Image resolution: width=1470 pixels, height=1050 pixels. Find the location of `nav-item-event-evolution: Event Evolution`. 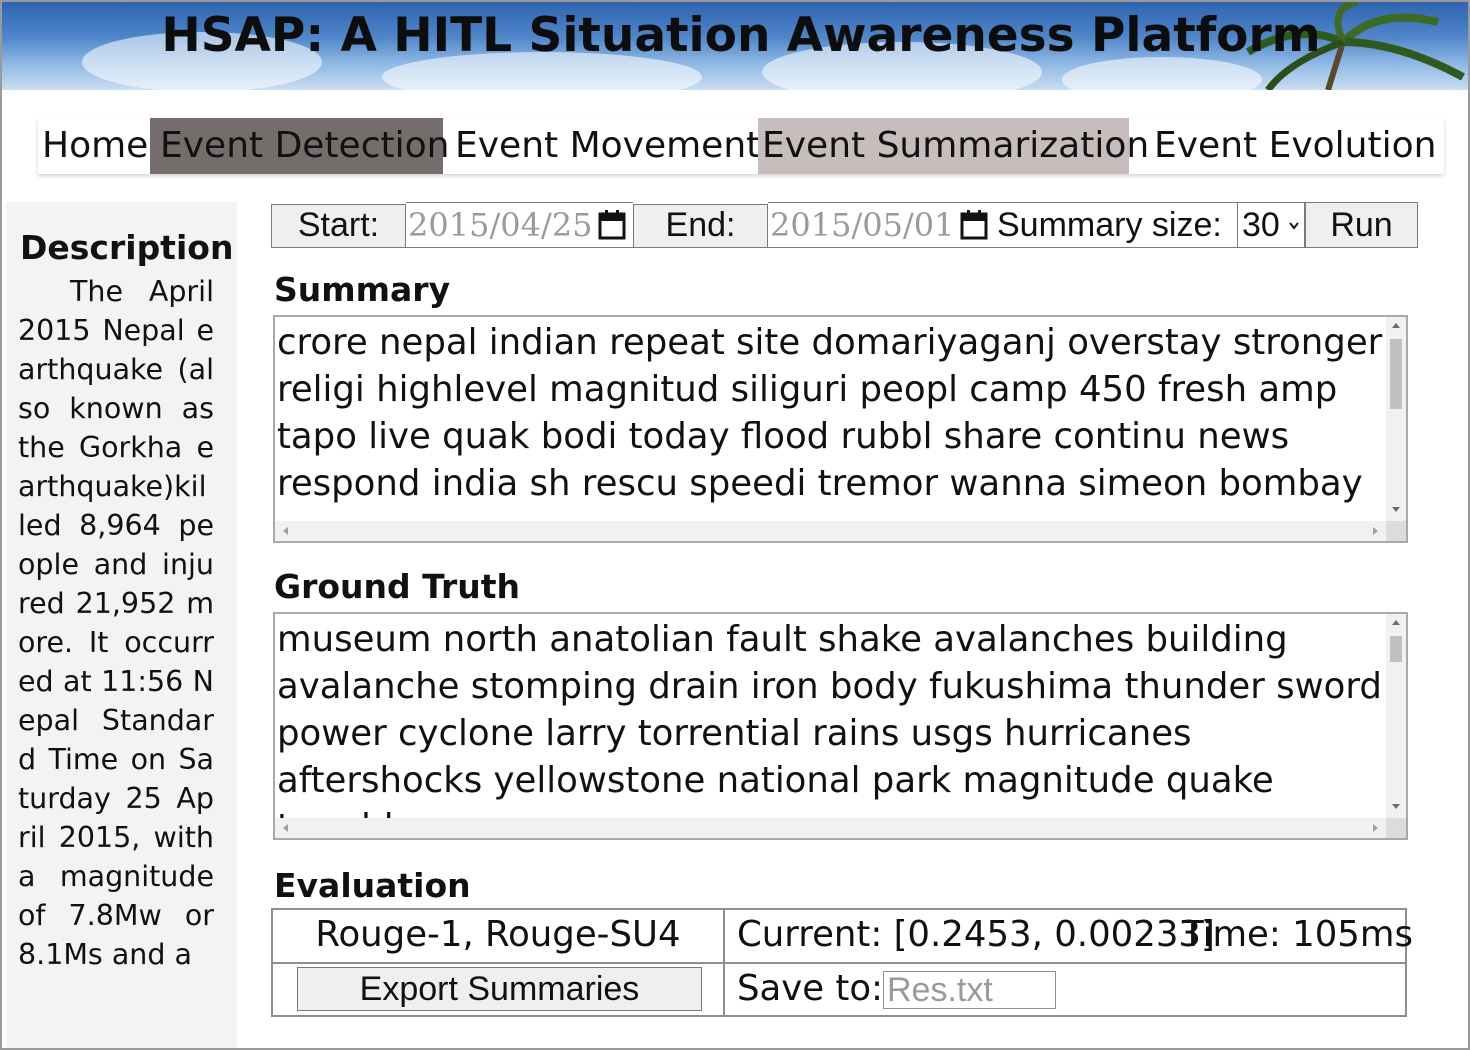

nav-item-event-evolution: Event Evolution is located at coordinates (1296, 146).